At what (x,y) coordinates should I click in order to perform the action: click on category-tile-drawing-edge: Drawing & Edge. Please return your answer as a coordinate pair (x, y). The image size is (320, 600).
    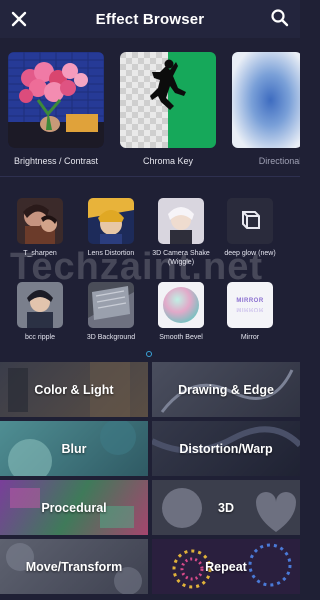
    Looking at the image, I should click on (226, 389).